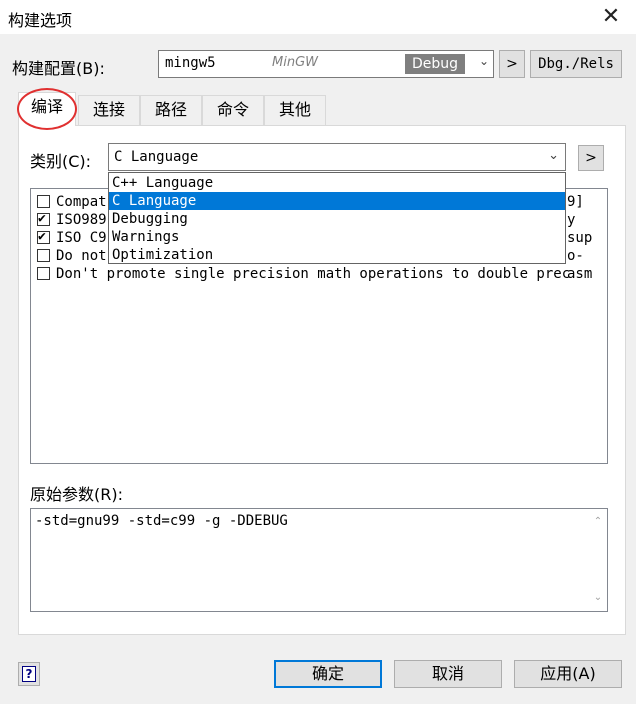 This screenshot has width=636, height=704. I want to click on option-row: ✔ ISO C9, so click(72, 238).